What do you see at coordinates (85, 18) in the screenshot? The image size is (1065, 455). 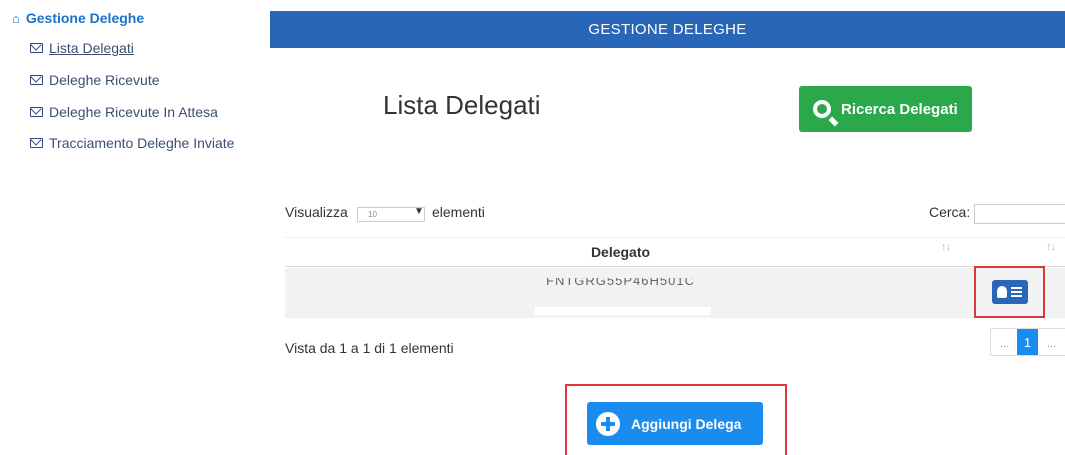 I see `sidebar-title-label: Gestione Deleghe` at bounding box center [85, 18].